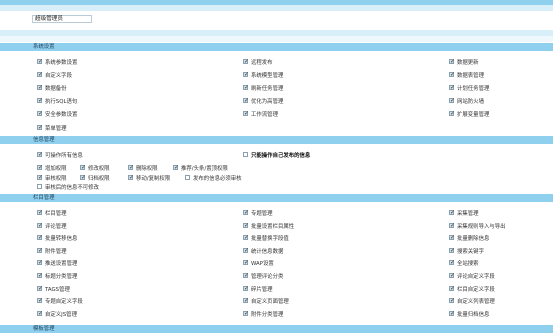 This screenshot has height=333, width=553. Describe the element at coordinates (476, 302) in the screenshot. I see `checkbox-label: 自定义列表管理` at that location.